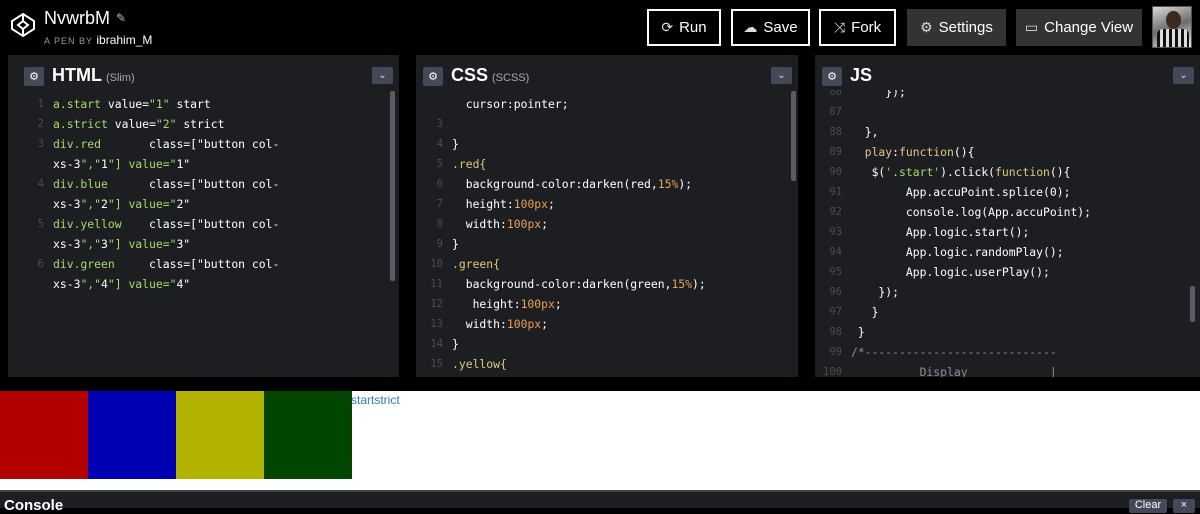  I want to click on code-line: 9}, so click(607, 244).